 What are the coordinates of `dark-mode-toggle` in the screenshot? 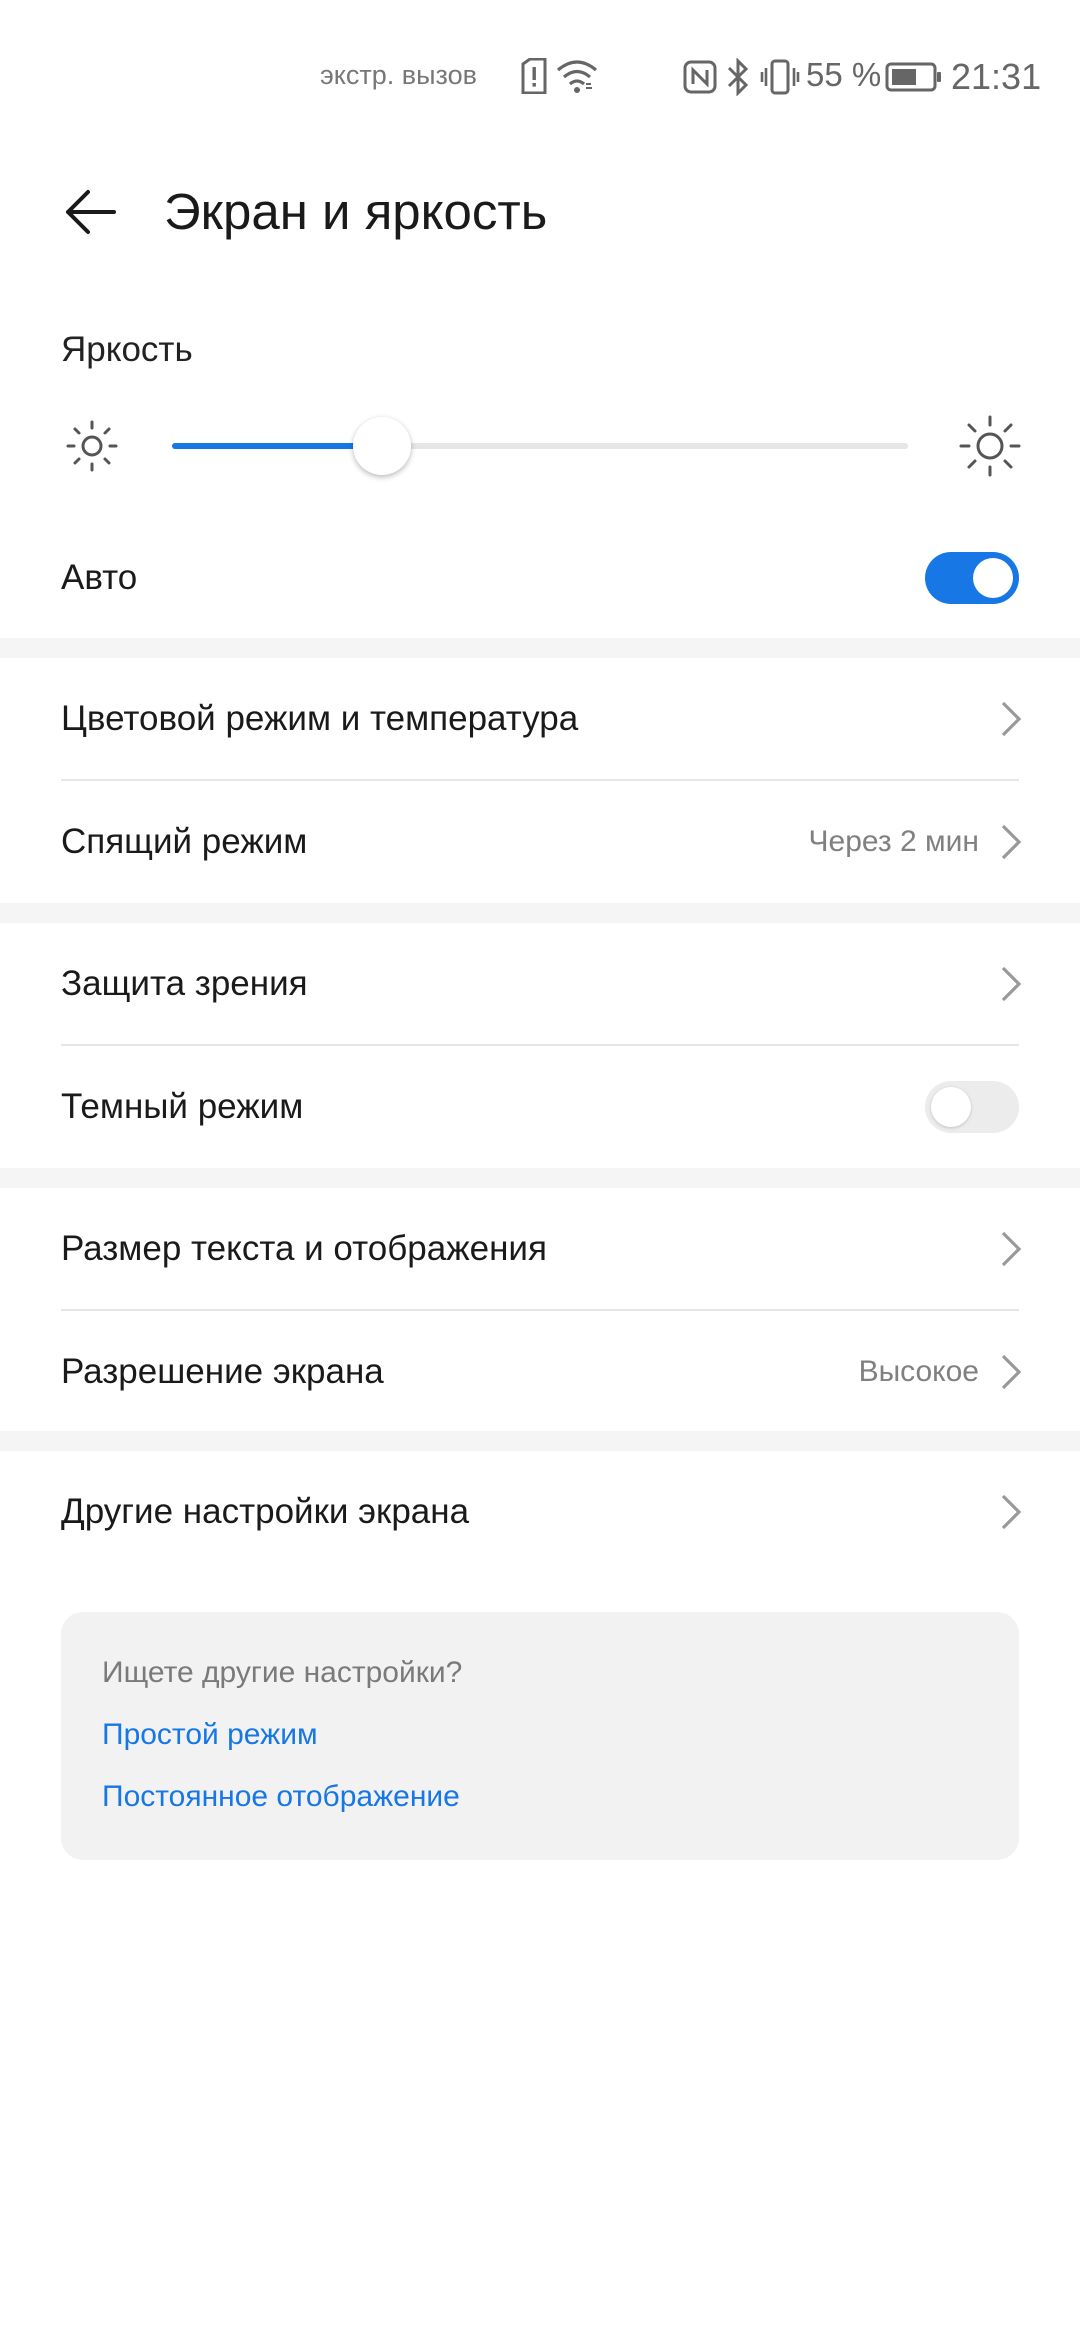 It's located at (972, 1107).